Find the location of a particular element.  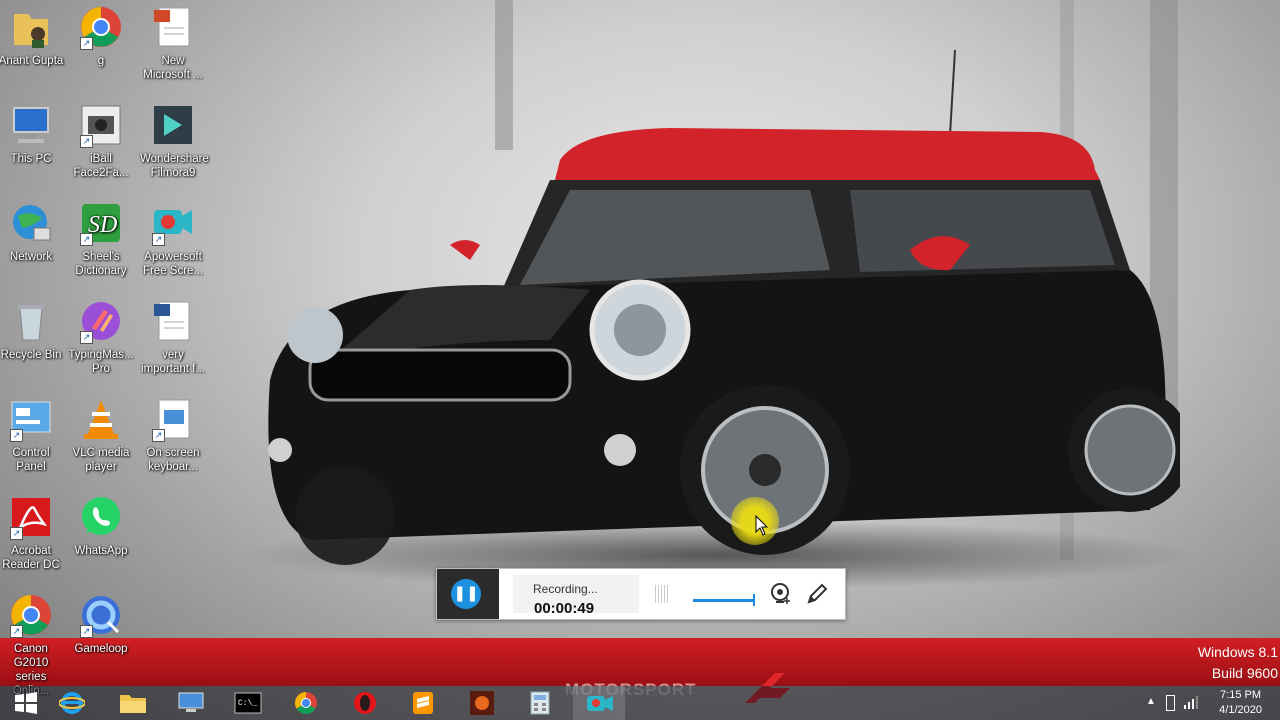

taskbar-sublime-text is located at coordinates (423, 703).